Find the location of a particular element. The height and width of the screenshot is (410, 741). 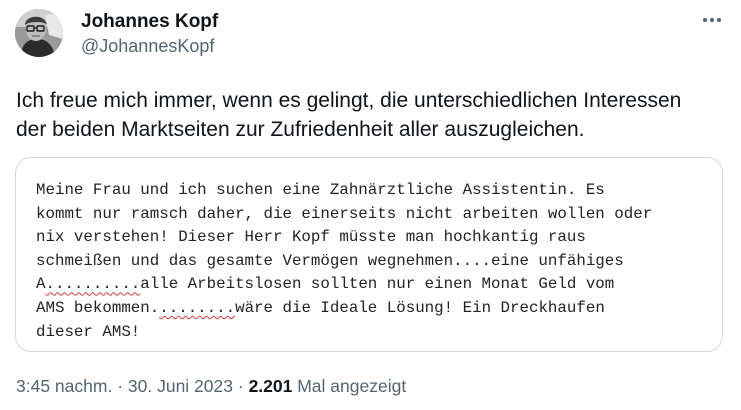

avatar is located at coordinates (39, 33).